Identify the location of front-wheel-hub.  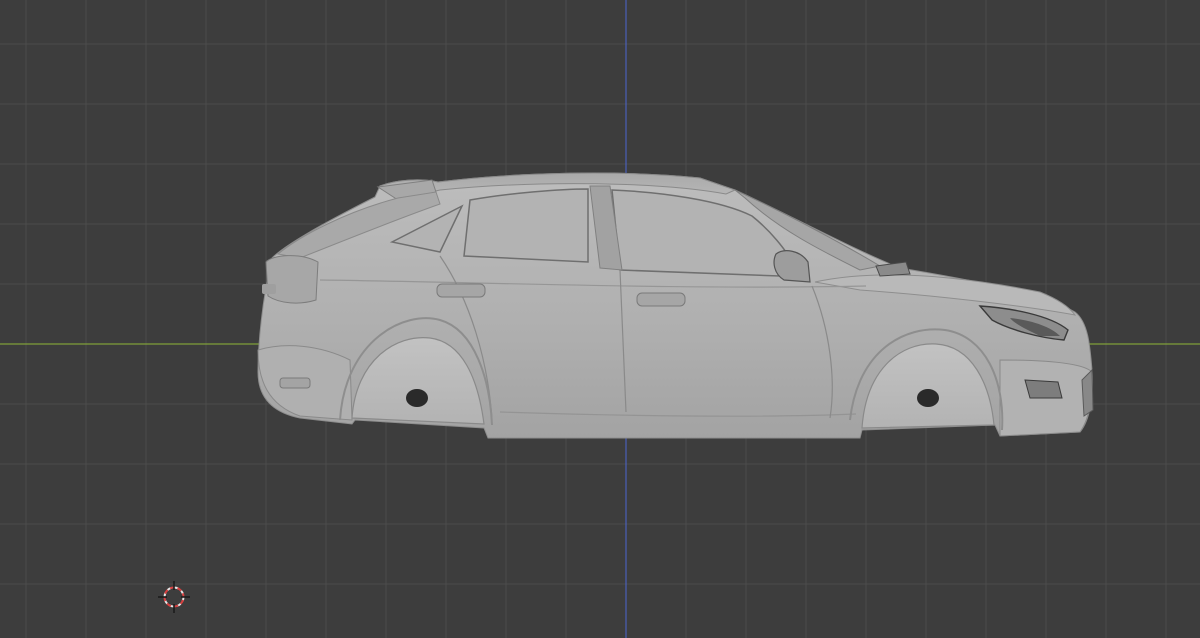
(928, 398).